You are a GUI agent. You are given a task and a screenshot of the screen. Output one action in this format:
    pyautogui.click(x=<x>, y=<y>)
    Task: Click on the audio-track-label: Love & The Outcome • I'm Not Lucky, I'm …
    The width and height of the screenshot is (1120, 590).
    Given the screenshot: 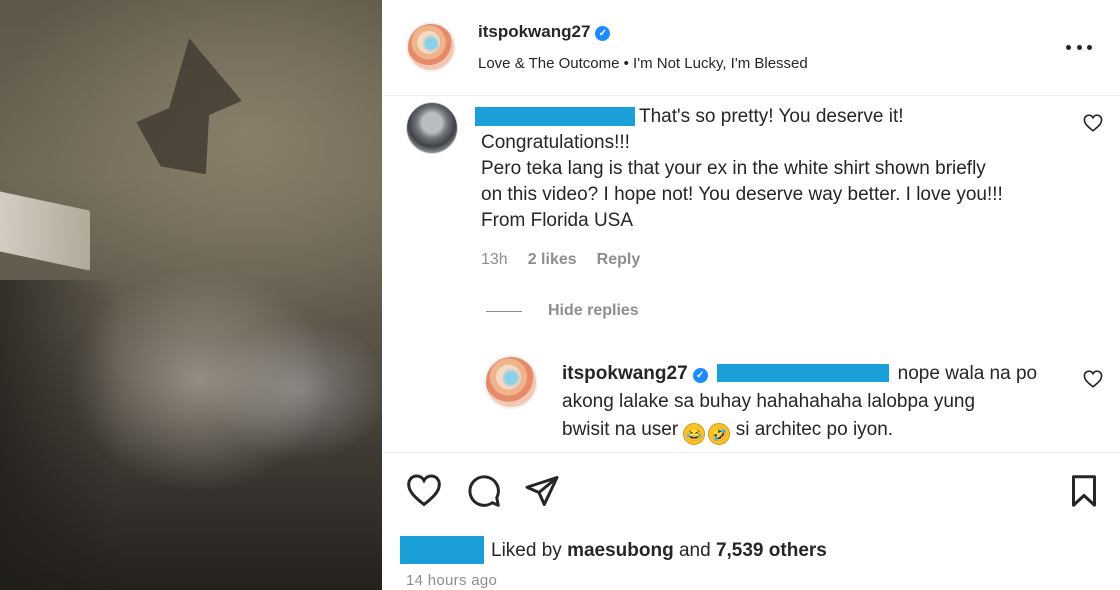 What is the action you would take?
    pyautogui.click(x=643, y=63)
    